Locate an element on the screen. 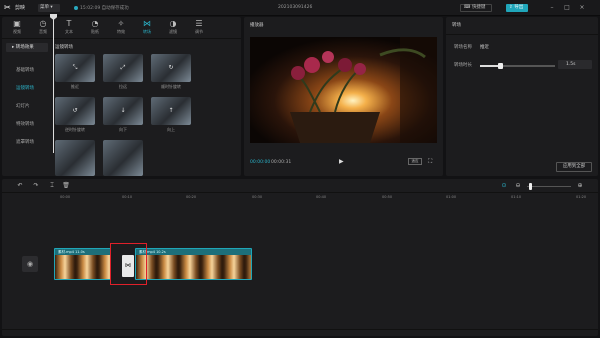 This screenshot has width=600, height=338. sticker-icon: ◔ is located at coordinates (95, 23).